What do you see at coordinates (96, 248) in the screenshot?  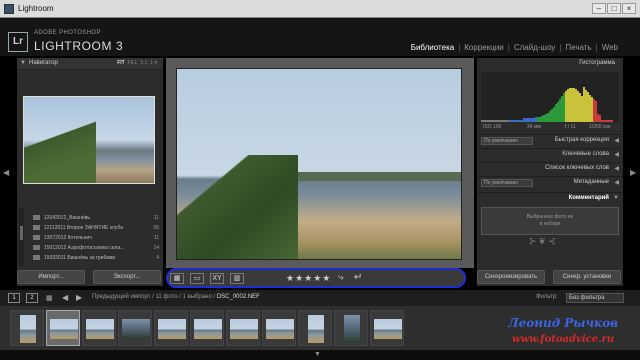 I see `folder-item: 15012012 Аэрофотосъемка села... 14` at bounding box center [96, 248].